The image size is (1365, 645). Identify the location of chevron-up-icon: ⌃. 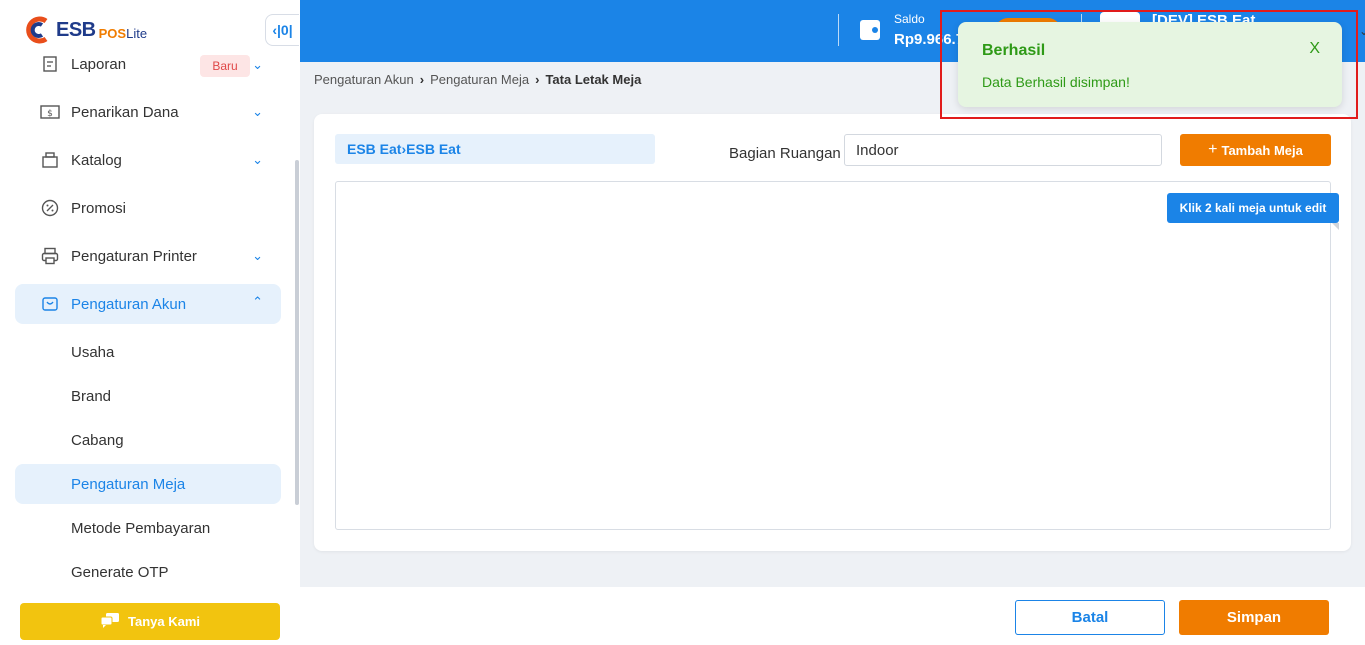
(257, 301).